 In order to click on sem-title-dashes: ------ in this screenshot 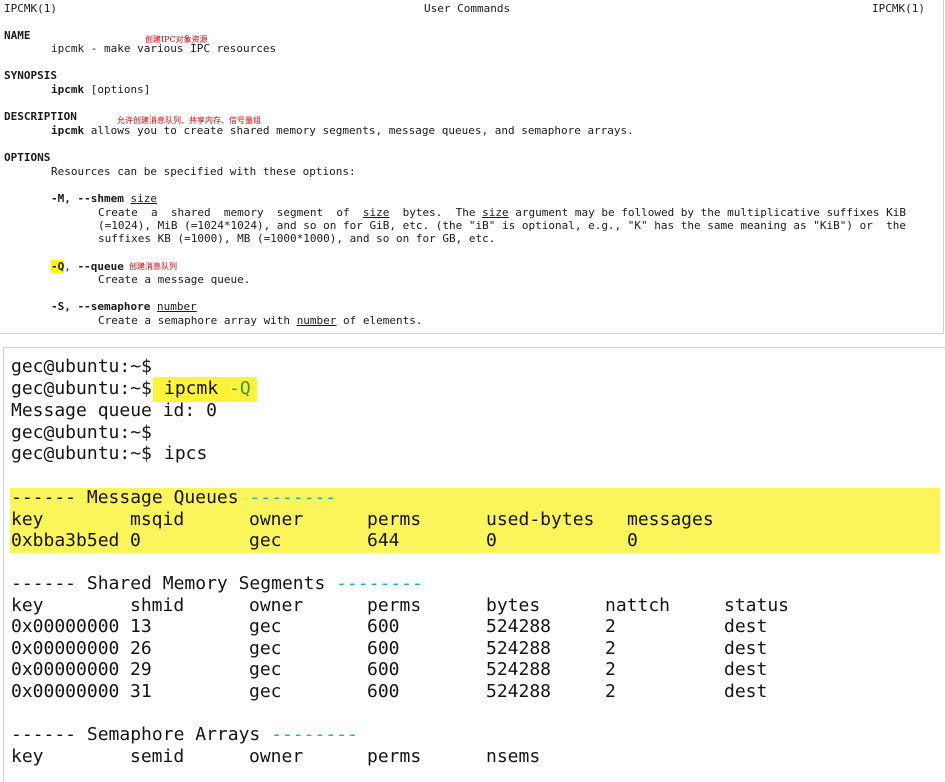, I will do `click(44, 734)`.